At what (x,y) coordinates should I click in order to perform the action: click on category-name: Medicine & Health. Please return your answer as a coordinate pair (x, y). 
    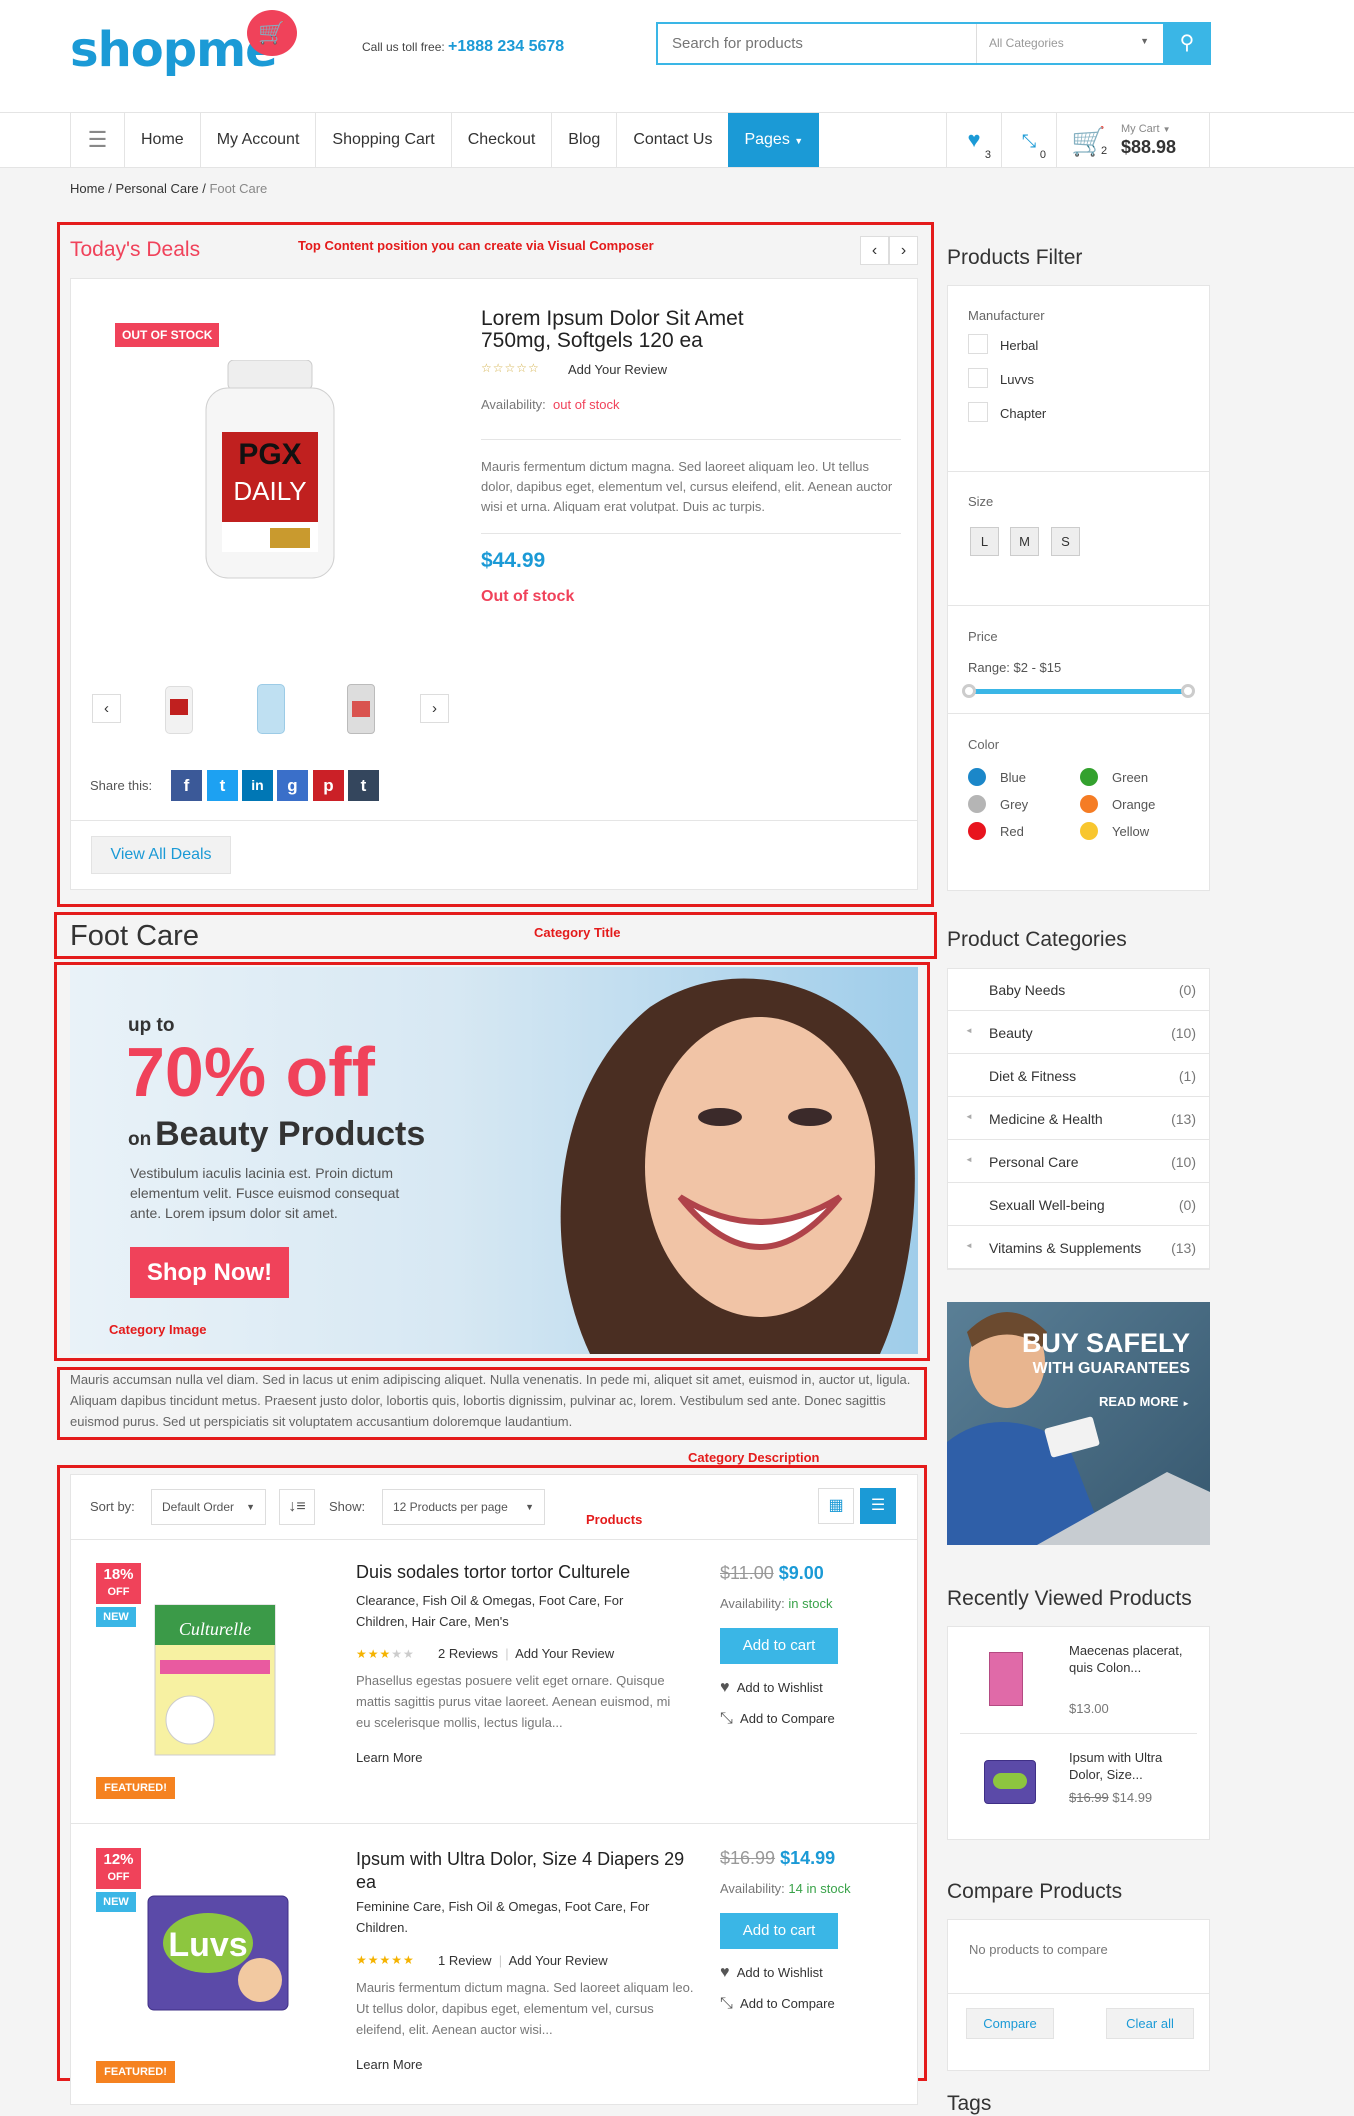
    Looking at the image, I should click on (1046, 1119).